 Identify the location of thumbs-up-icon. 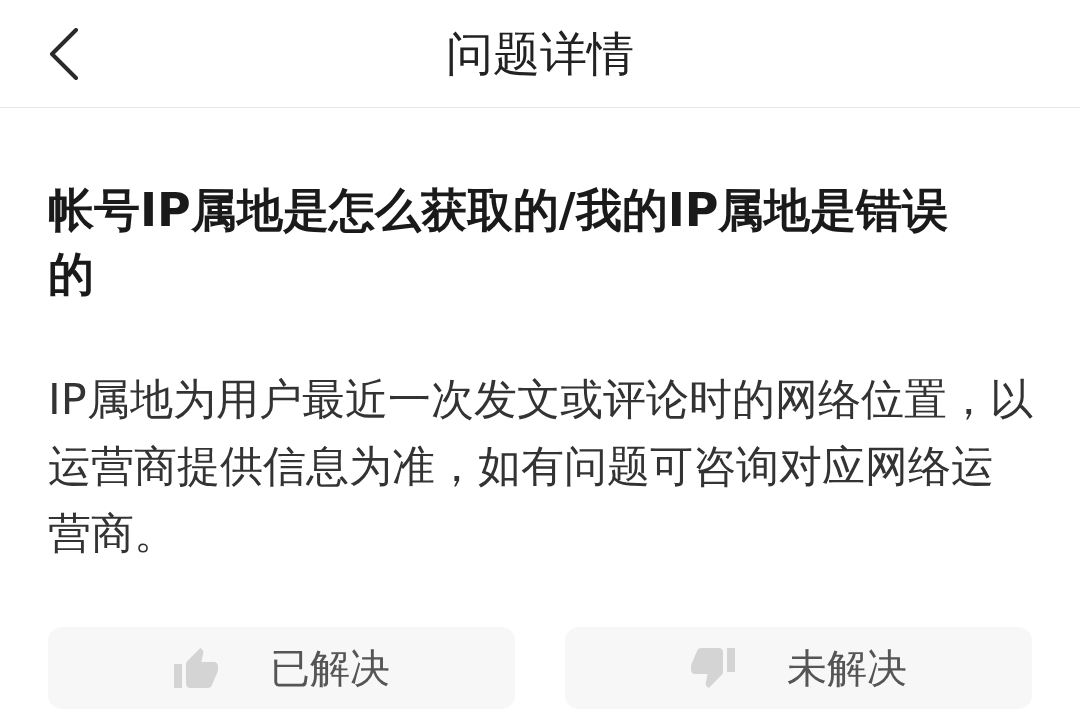
(195, 668).